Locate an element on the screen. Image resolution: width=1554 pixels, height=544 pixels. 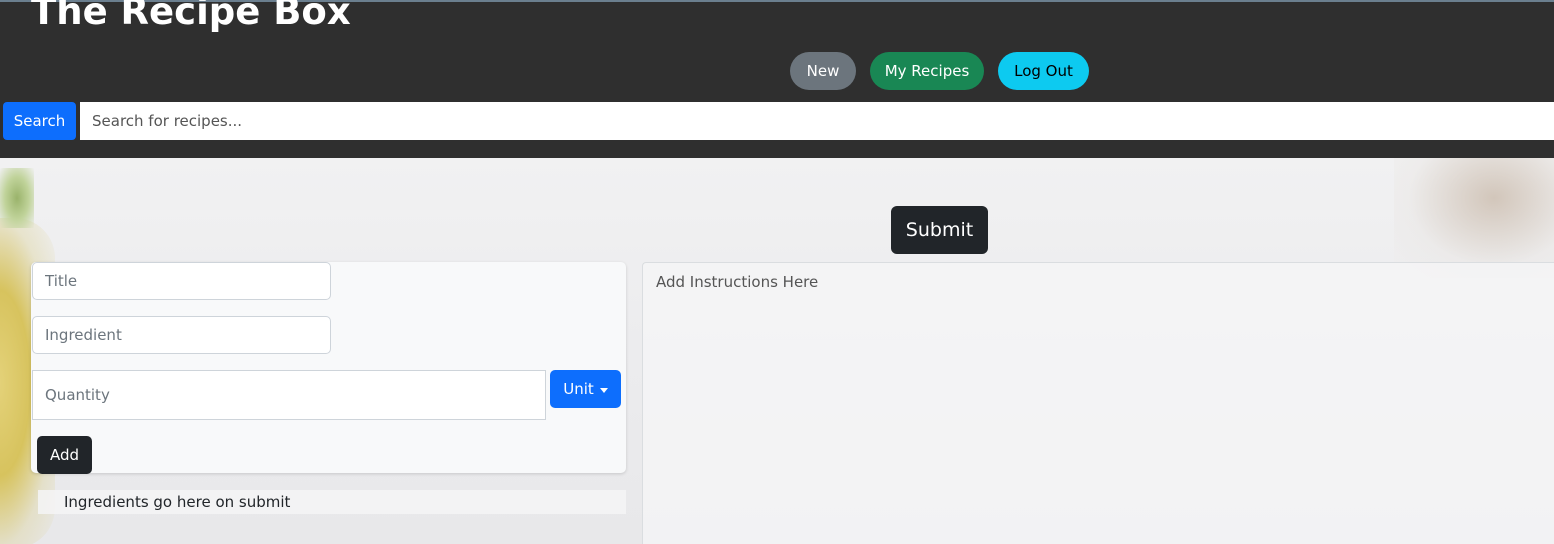
log-out-button: Log Out is located at coordinates (1043, 71).